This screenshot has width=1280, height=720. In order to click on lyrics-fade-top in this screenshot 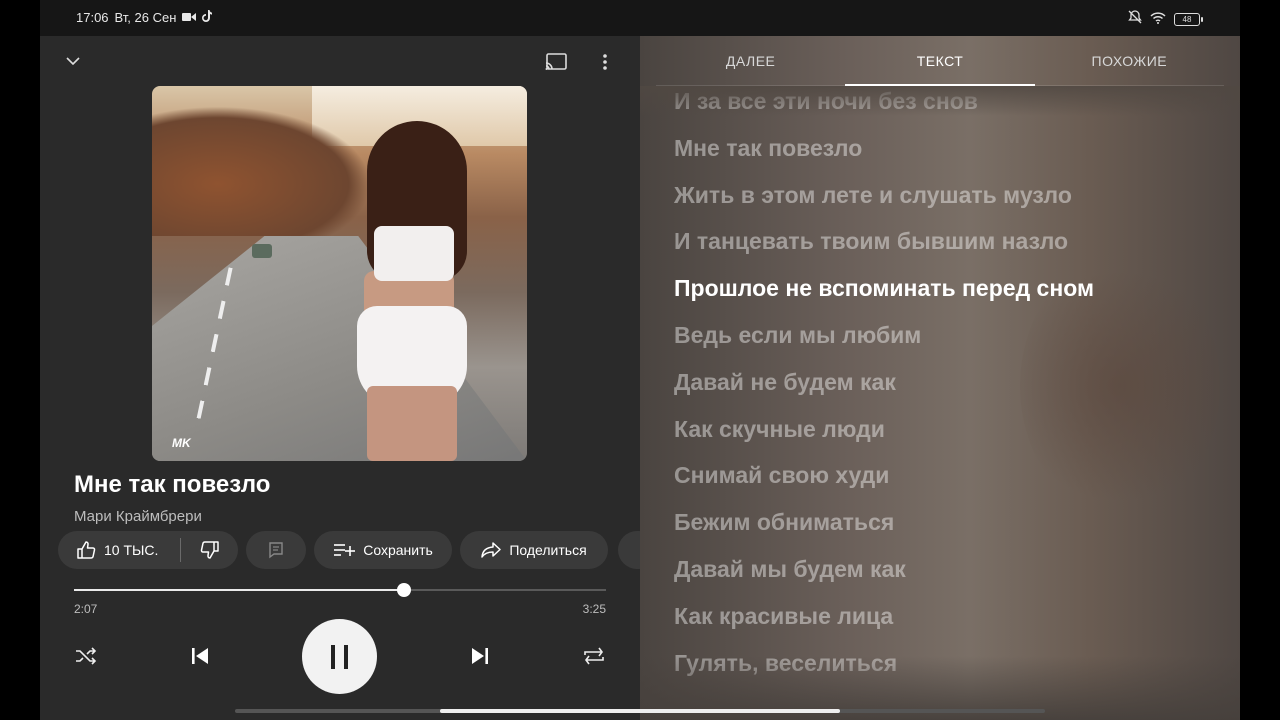, I will do `click(940, 101)`.